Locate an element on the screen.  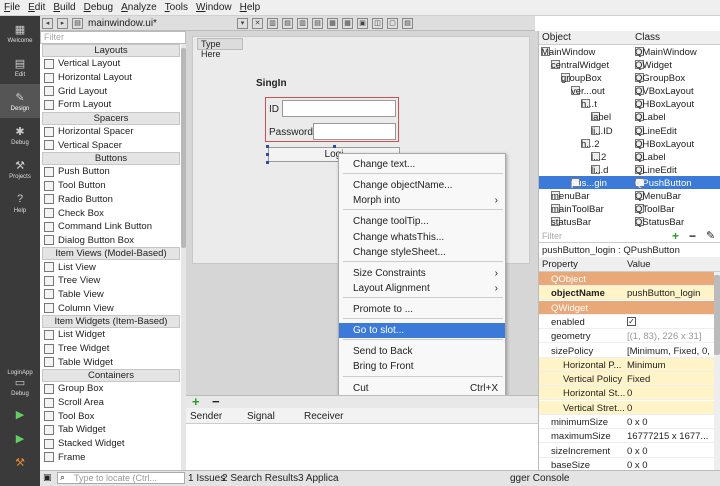
property-row: minimumSize 0 x 0 is located at coordinates (627, 422).